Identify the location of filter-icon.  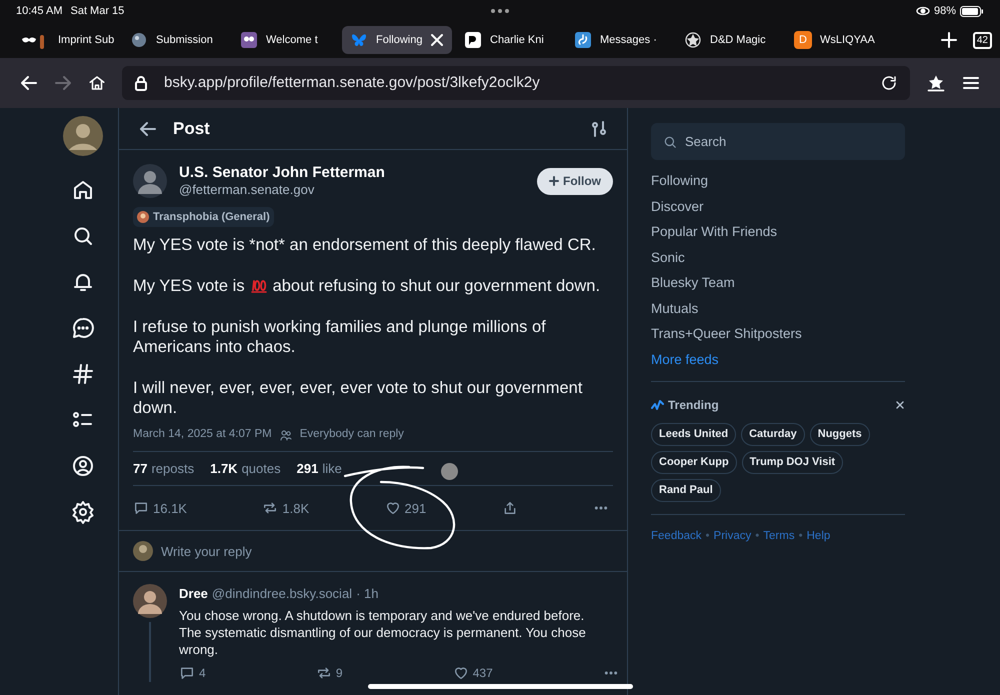
(599, 128).